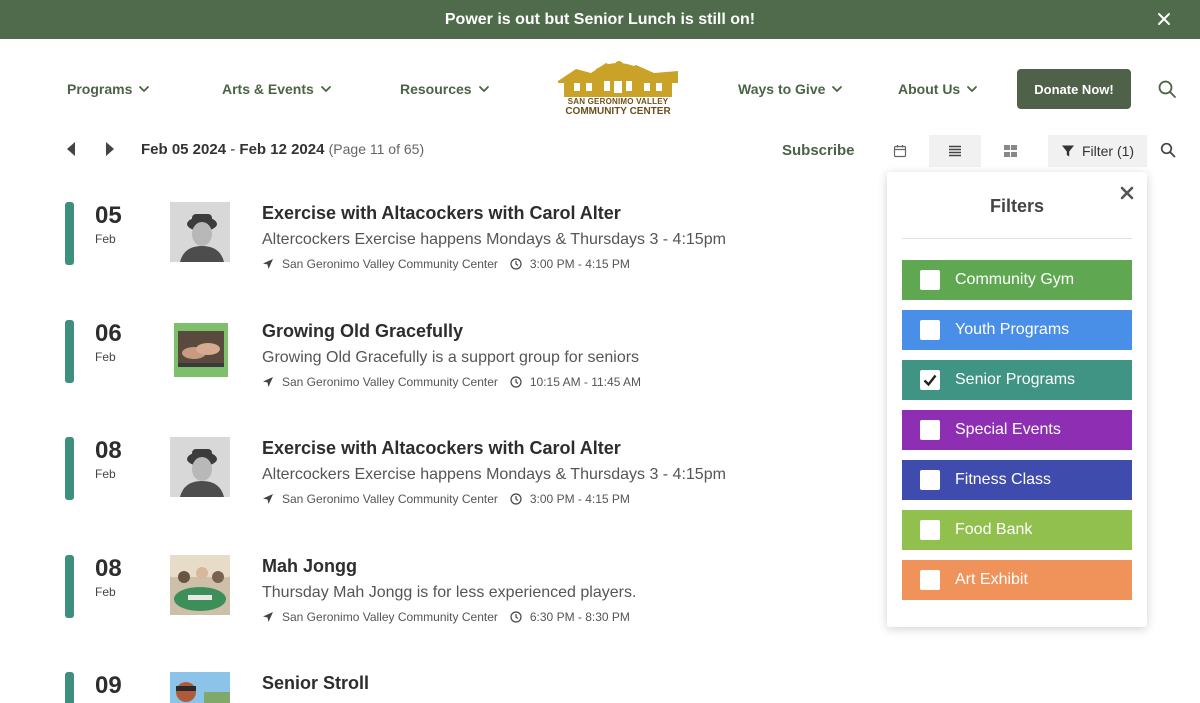 The height and width of the screenshot is (703, 1200). Describe the element at coordinates (1008, 429) in the screenshot. I see `filter-option-label: Special Events` at that location.